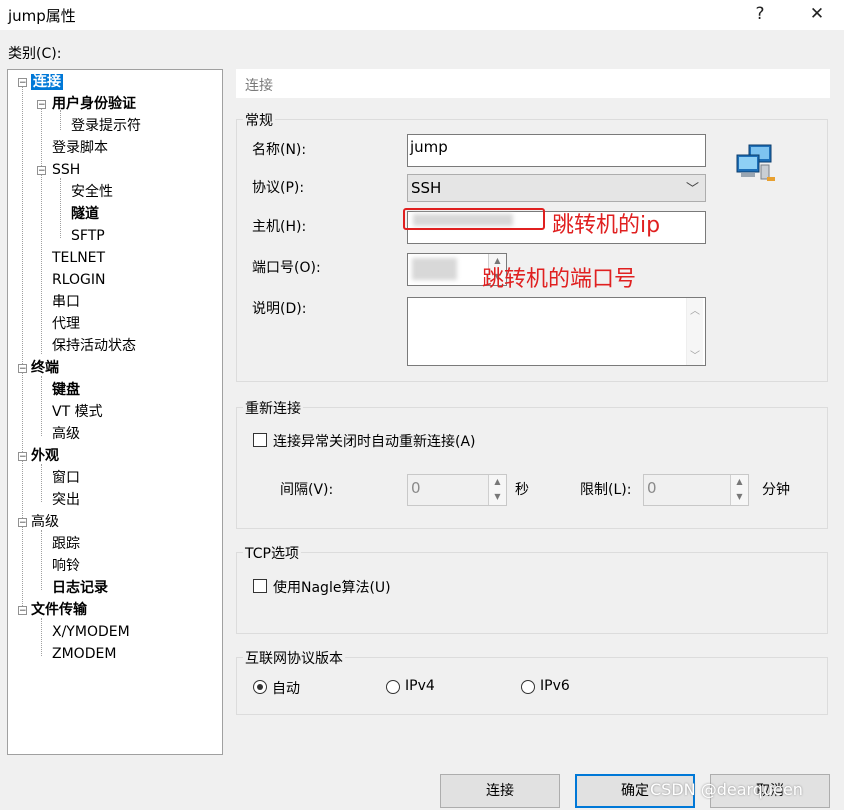 The width and height of the screenshot is (844, 810). Describe the element at coordinates (66, 478) in the screenshot. I see `tree-item-window: 窗口` at that location.